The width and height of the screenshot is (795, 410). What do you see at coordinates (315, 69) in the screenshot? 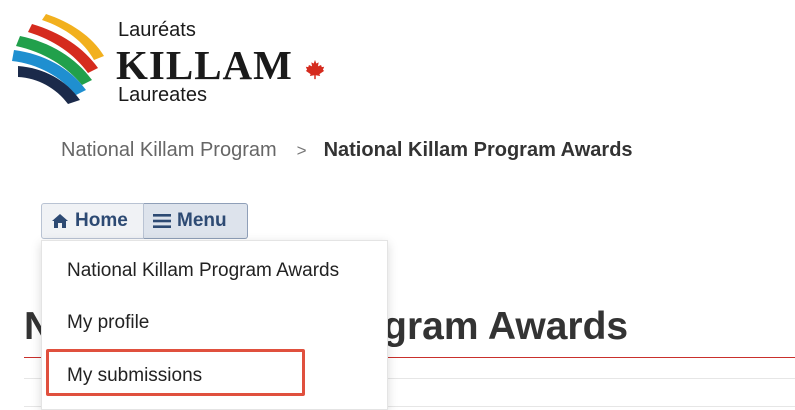
I see `maple-leaf-icon` at bounding box center [315, 69].